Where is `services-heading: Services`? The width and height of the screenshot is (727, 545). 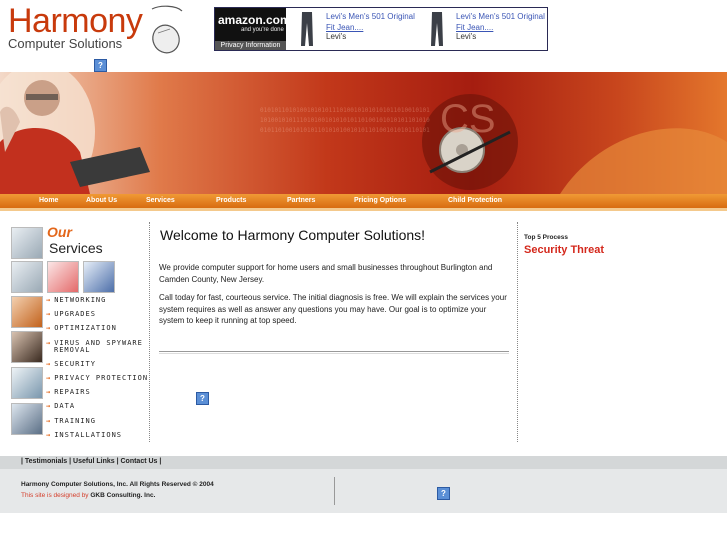
services-heading: Services is located at coordinates (76, 248).